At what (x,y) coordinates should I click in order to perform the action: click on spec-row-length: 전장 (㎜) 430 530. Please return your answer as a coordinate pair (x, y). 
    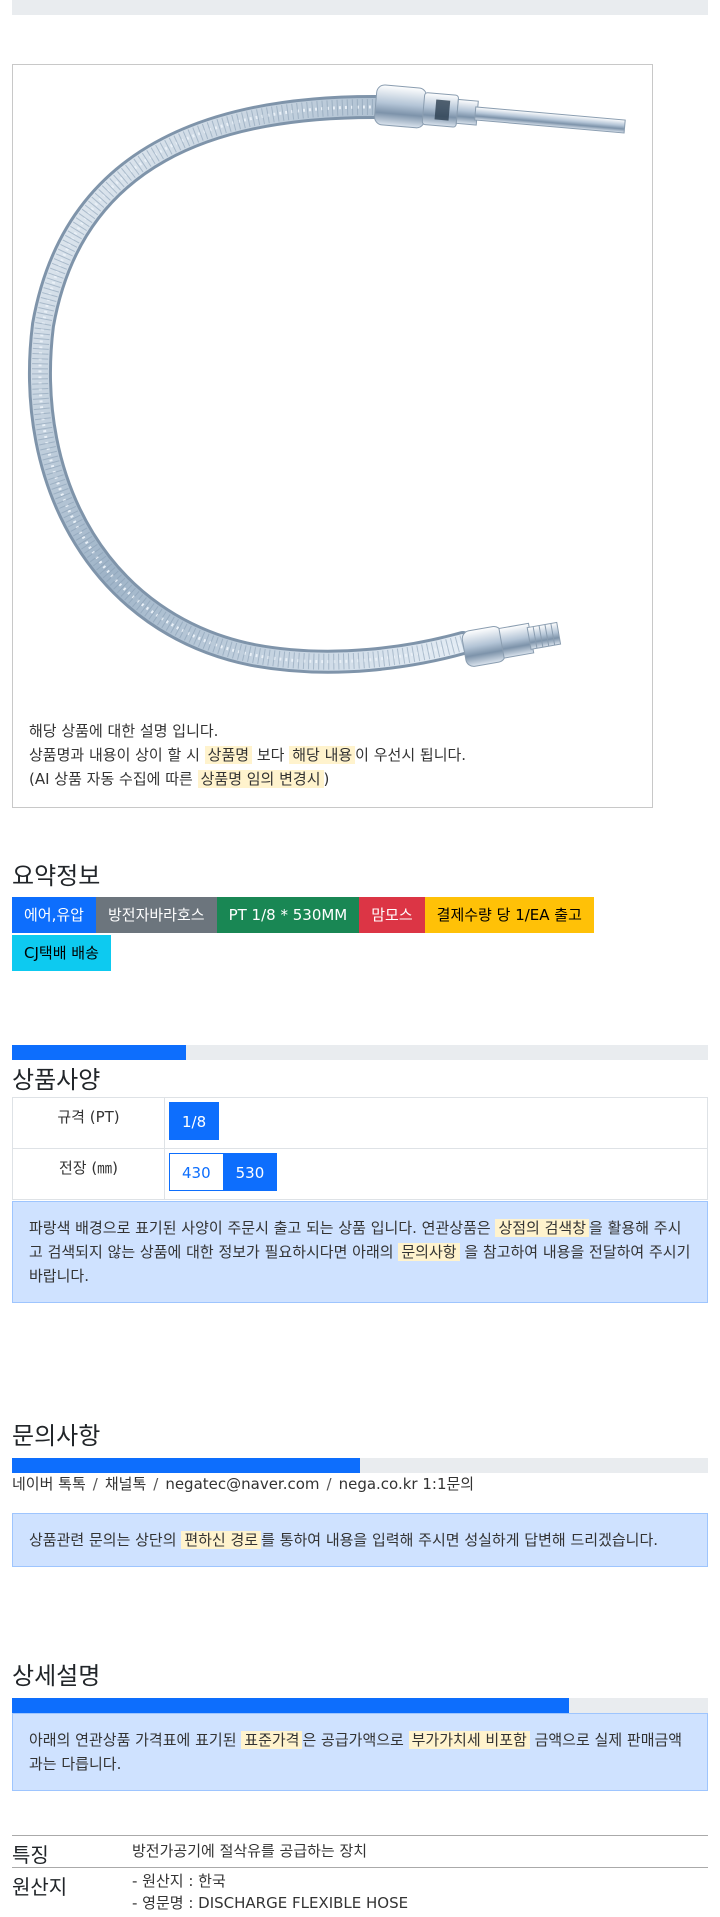
    Looking at the image, I should click on (360, 1174).